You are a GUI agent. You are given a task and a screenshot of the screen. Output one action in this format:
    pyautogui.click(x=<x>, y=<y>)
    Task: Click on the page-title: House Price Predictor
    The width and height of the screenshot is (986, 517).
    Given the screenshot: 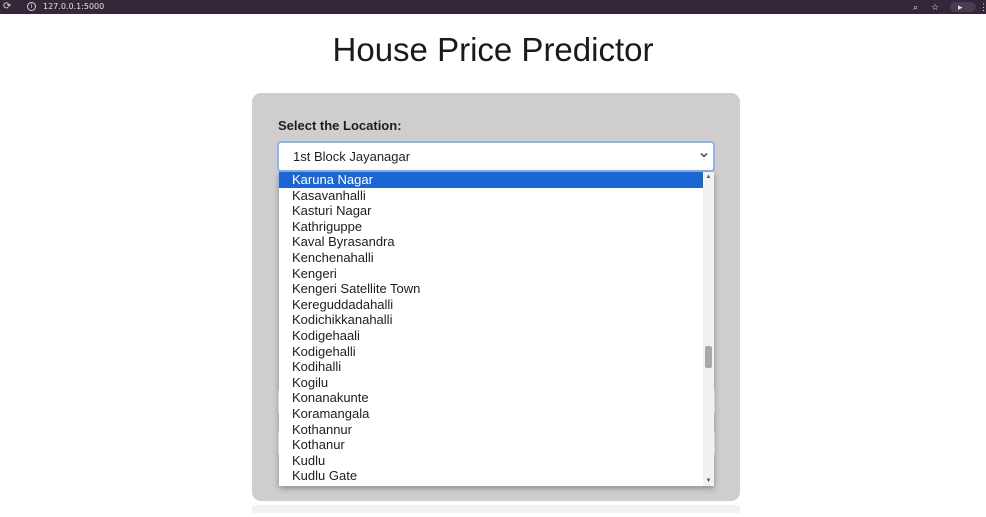 What is the action you would take?
    pyautogui.click(x=493, y=49)
    